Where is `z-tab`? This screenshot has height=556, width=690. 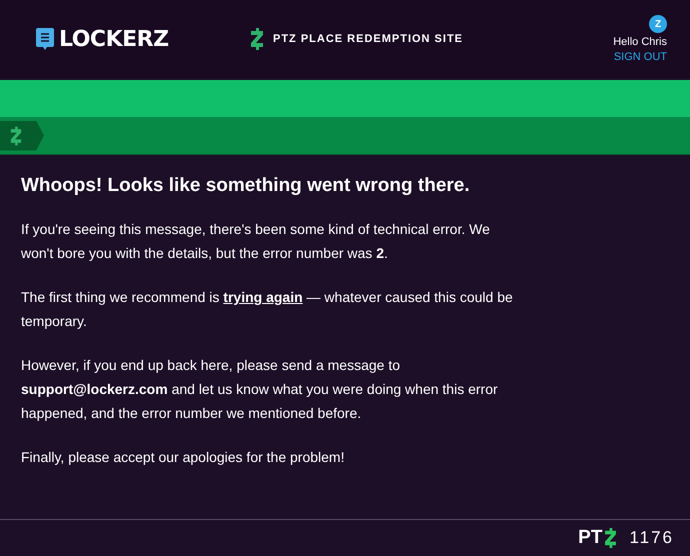
z-tab is located at coordinates (22, 135).